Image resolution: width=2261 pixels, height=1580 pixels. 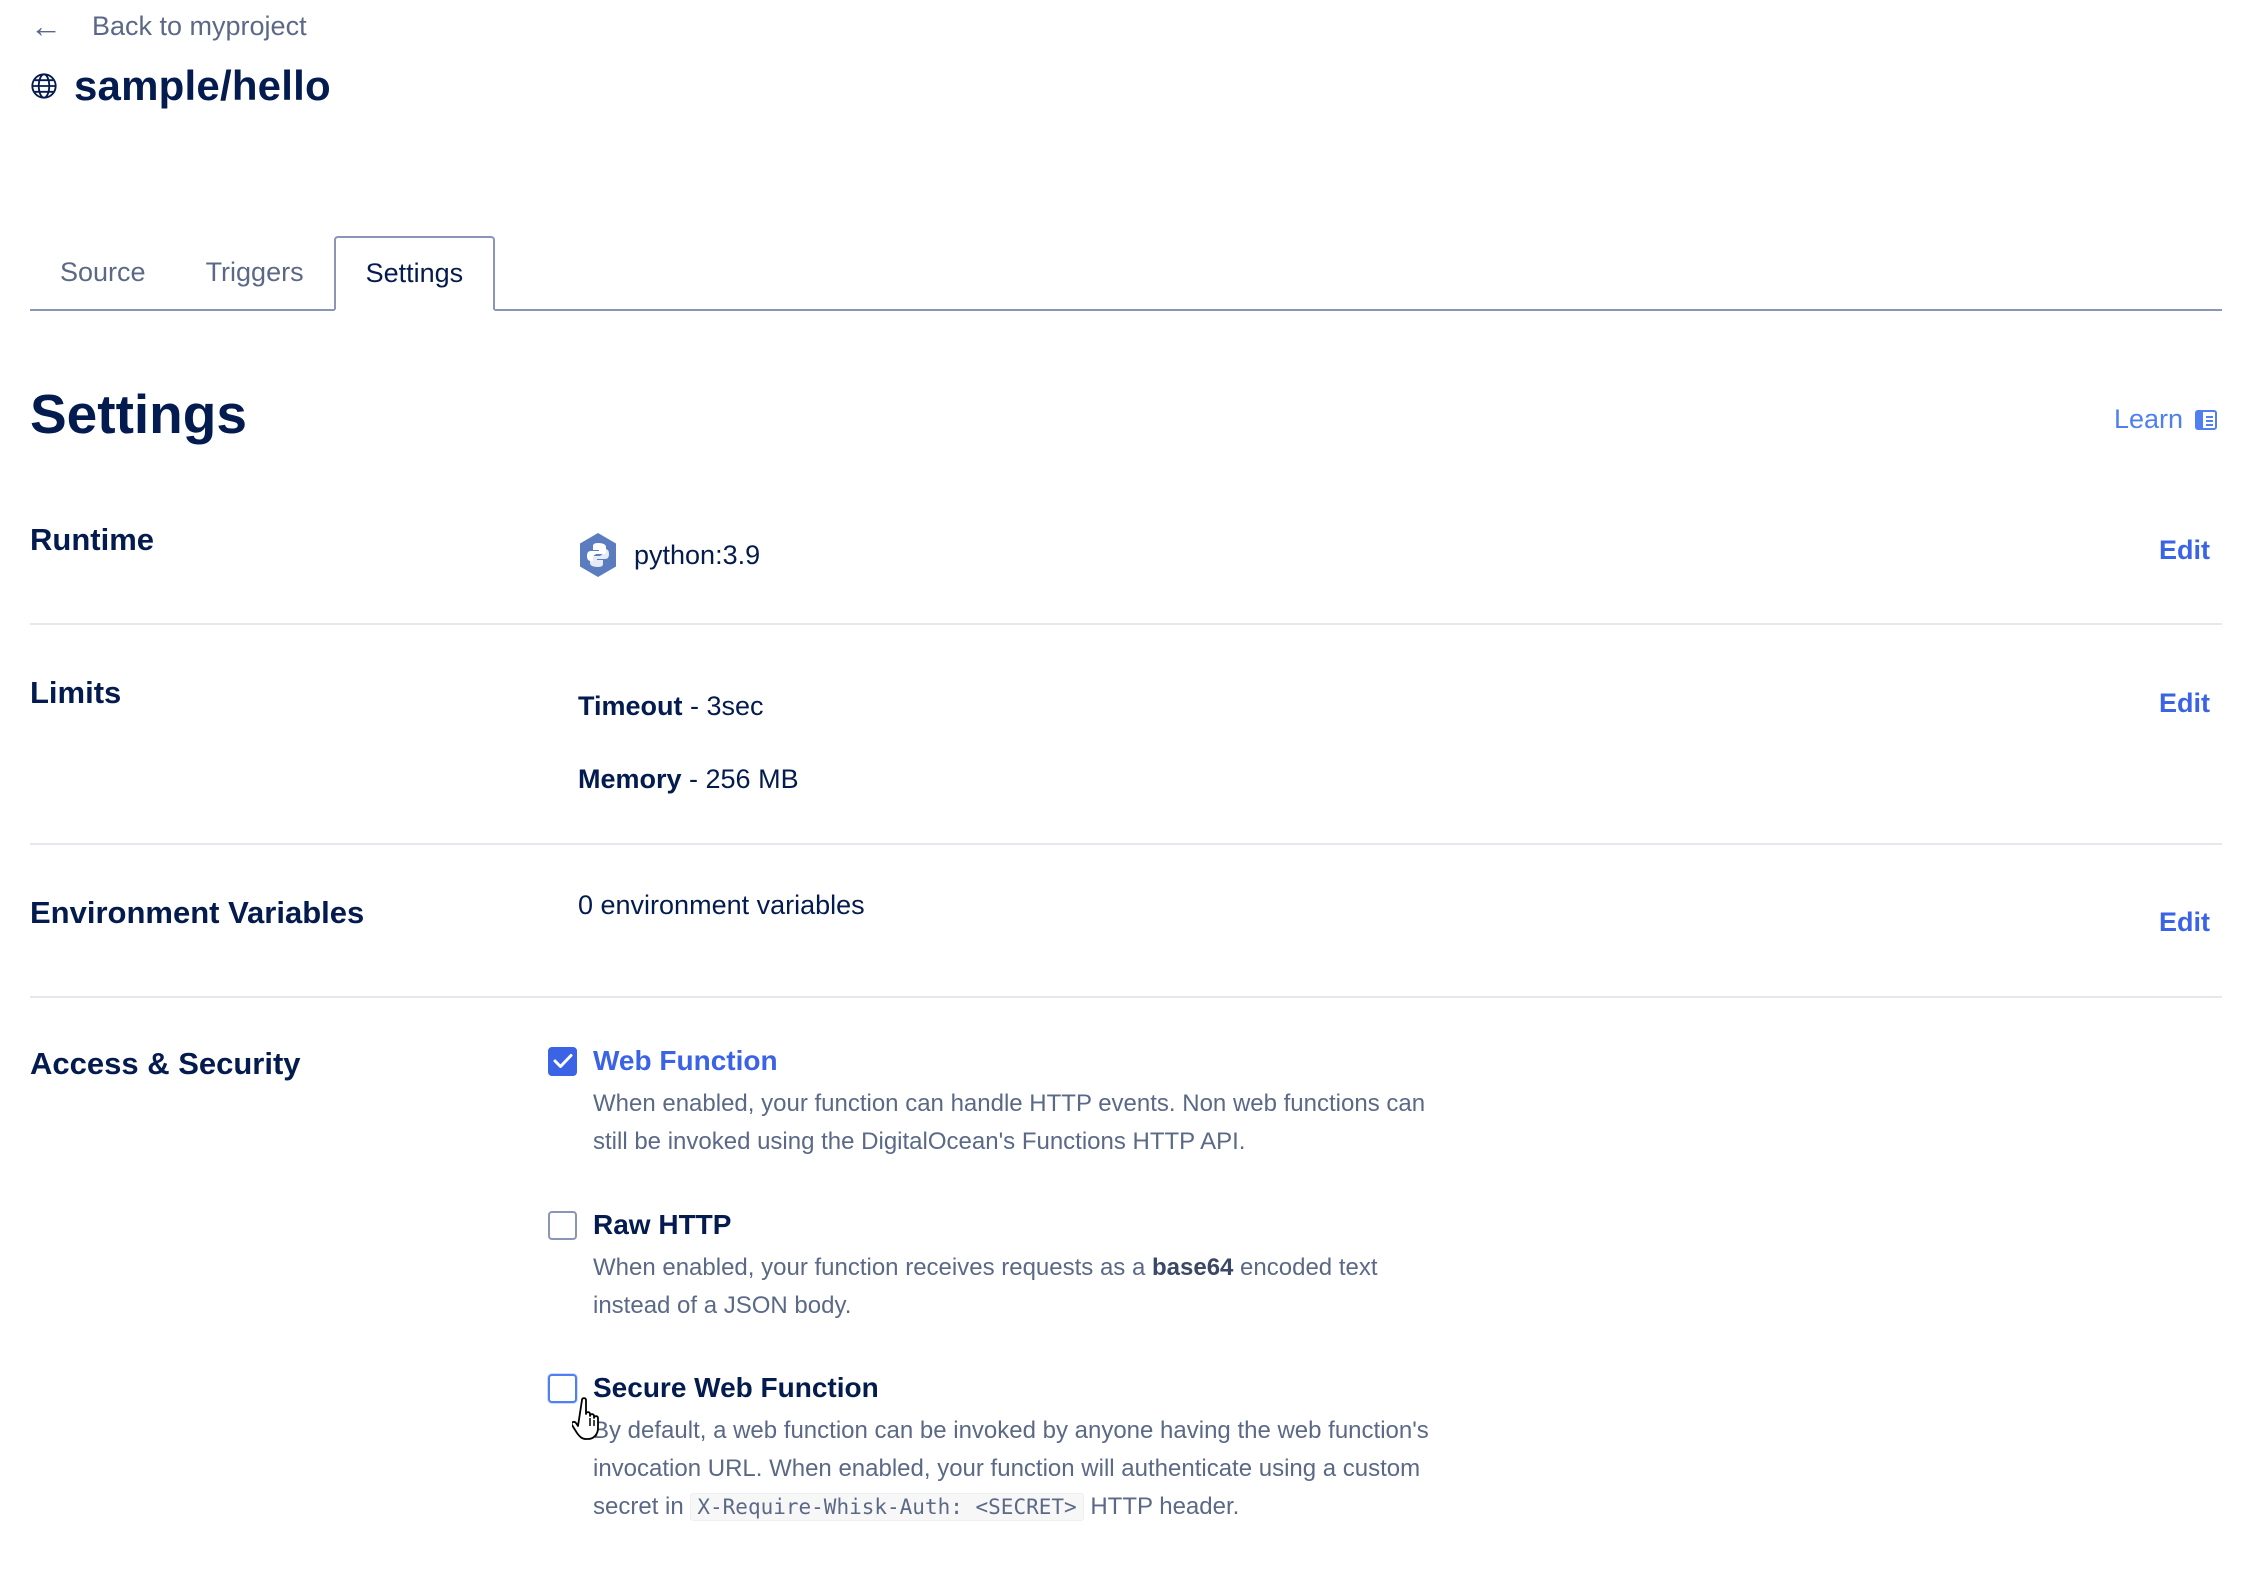 What do you see at coordinates (736, 1388) in the screenshot?
I see `secure-web-function-title: Secure Web Function` at bounding box center [736, 1388].